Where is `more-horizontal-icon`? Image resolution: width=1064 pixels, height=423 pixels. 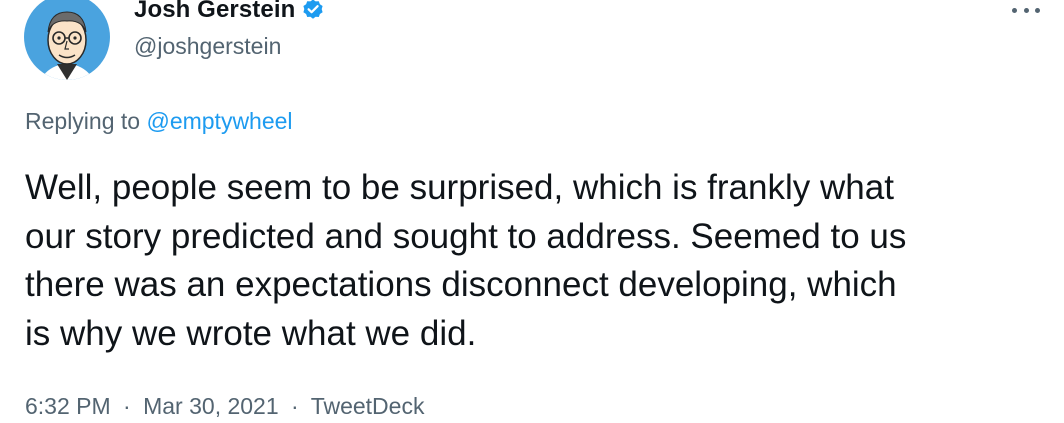 more-horizontal-icon is located at coordinates (1026, 10).